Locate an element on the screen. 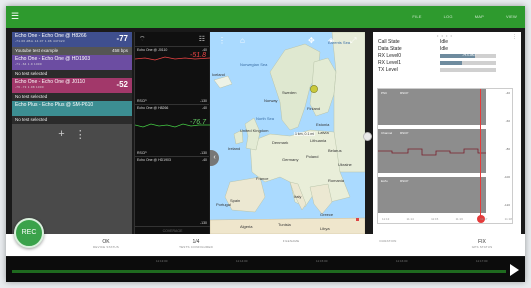  location-marker is located at coordinates (314, 89).